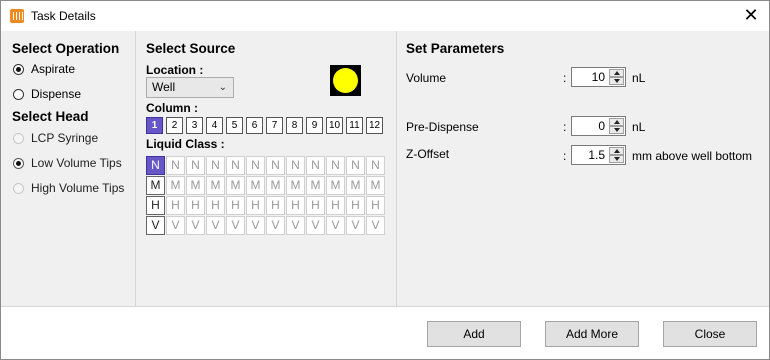 The width and height of the screenshot is (770, 360). What do you see at coordinates (426, 78) in the screenshot?
I see `volume-label: Volume` at bounding box center [426, 78].